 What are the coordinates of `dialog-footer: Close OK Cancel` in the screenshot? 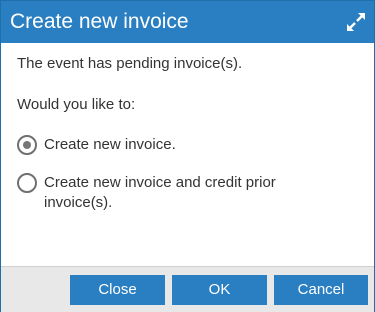 It's located at (187, 289).